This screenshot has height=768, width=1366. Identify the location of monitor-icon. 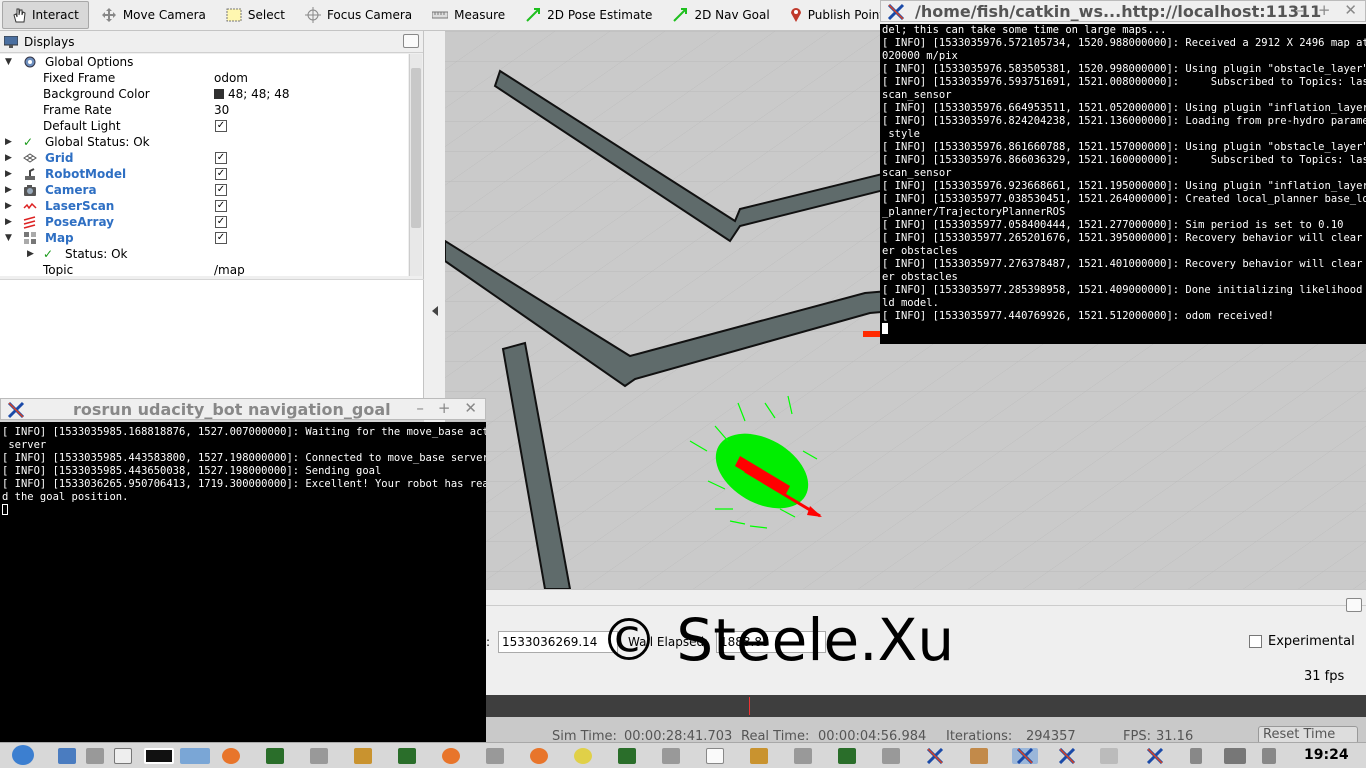
(195, 756).